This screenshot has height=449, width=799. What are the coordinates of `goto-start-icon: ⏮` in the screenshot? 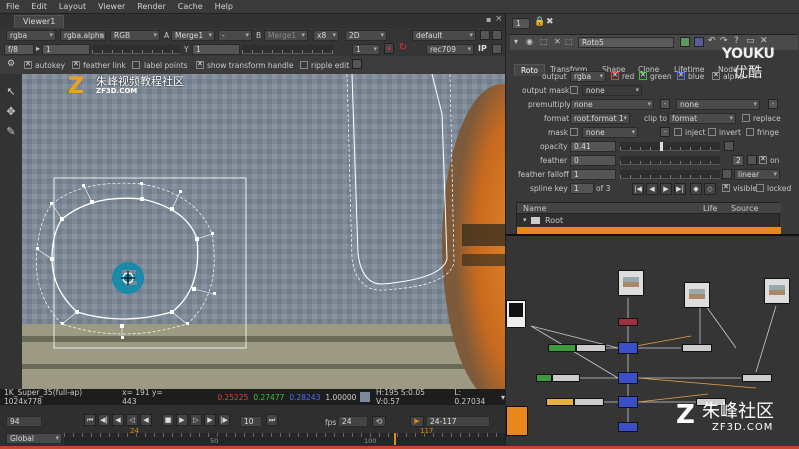 It's located at (90, 420).